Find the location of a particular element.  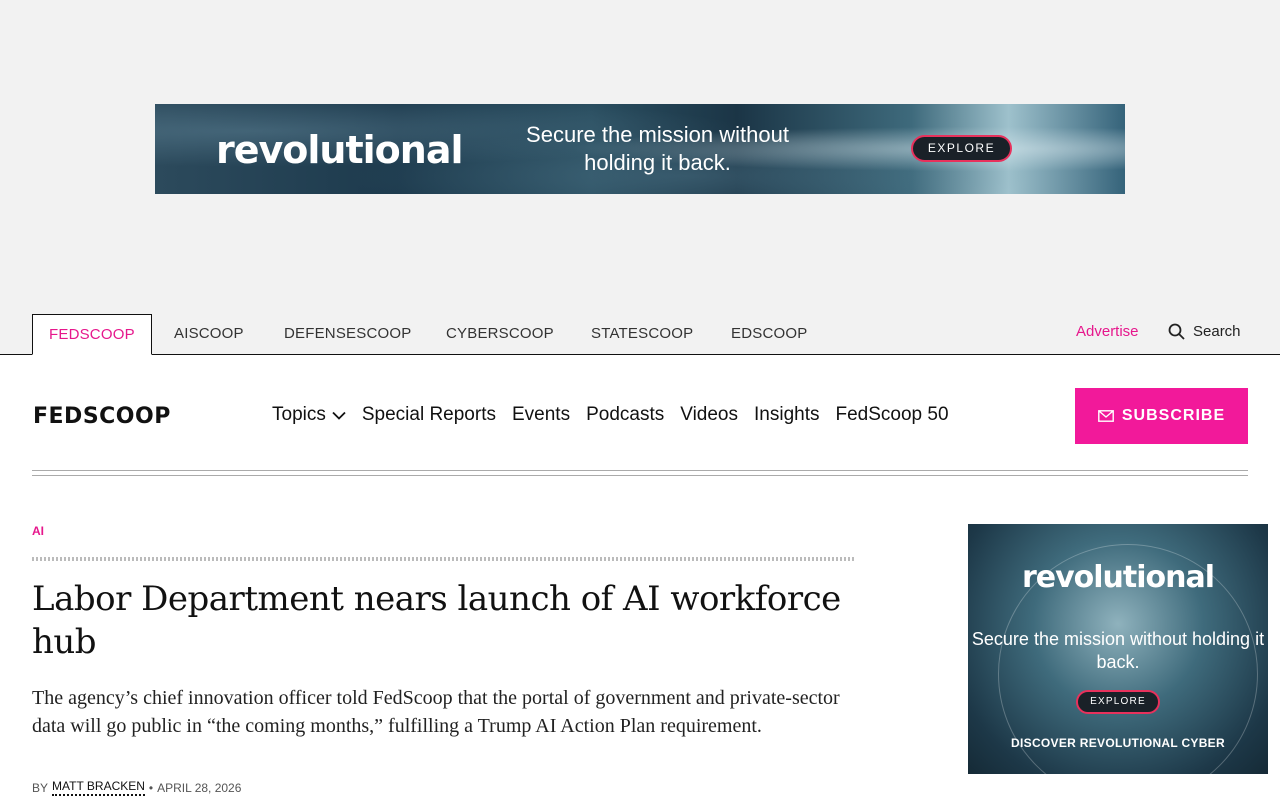

tab-defensescoop: DEFENSESCOOP is located at coordinates (347, 334).